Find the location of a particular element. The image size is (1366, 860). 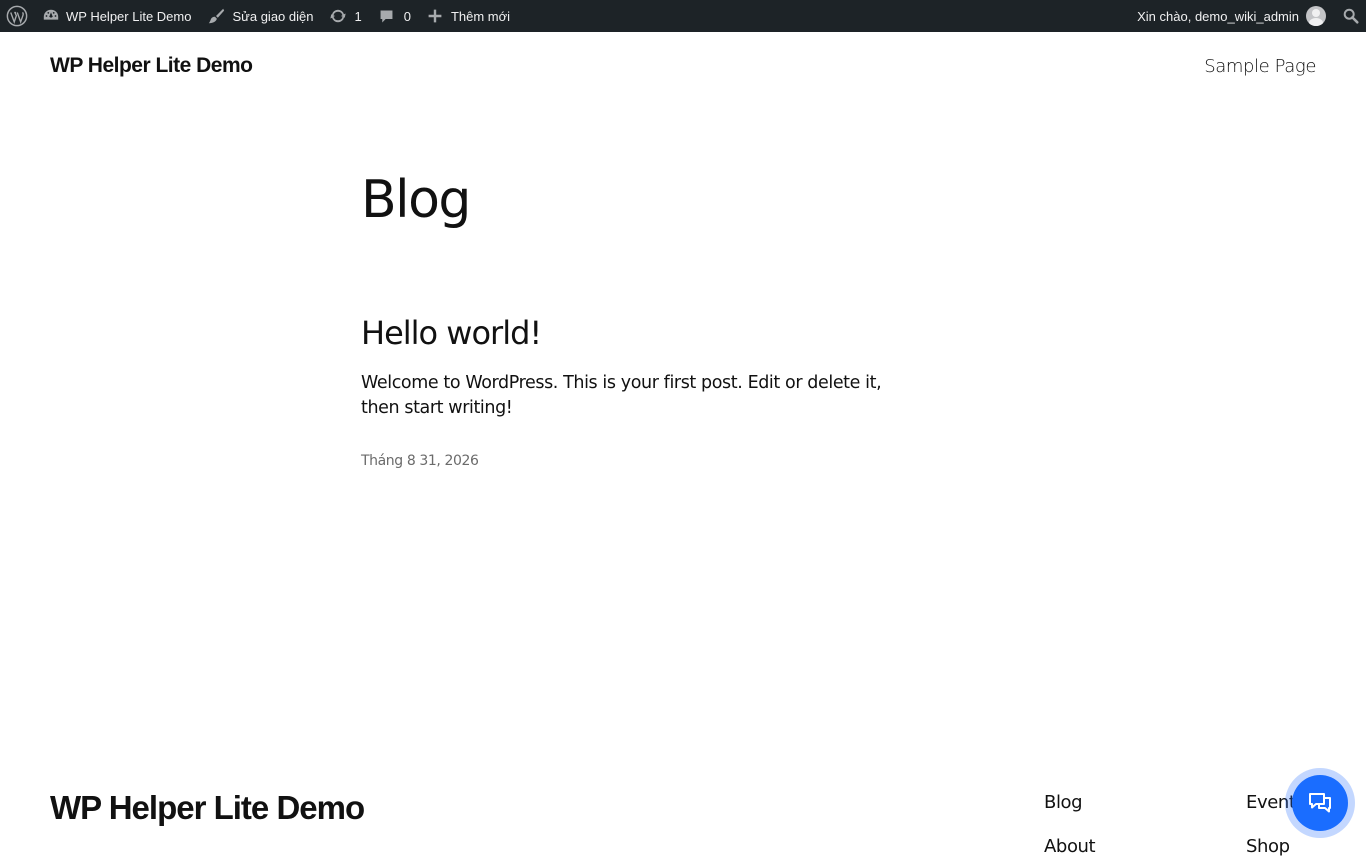

site-title-link: WP Helper Lite Demo is located at coordinates (151, 66).